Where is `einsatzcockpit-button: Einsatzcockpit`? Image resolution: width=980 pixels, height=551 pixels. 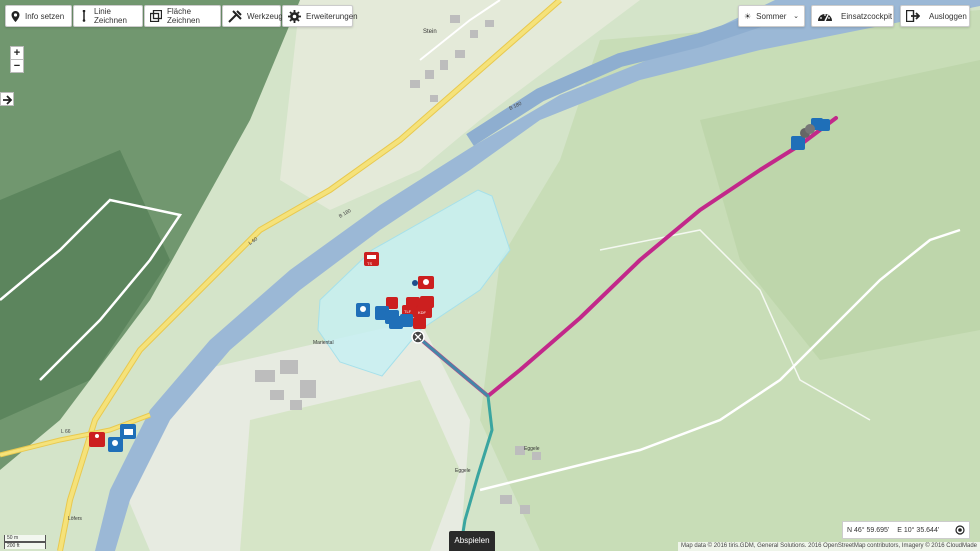
einsatzcockpit-button: Einsatzcockpit is located at coordinates (852, 16).